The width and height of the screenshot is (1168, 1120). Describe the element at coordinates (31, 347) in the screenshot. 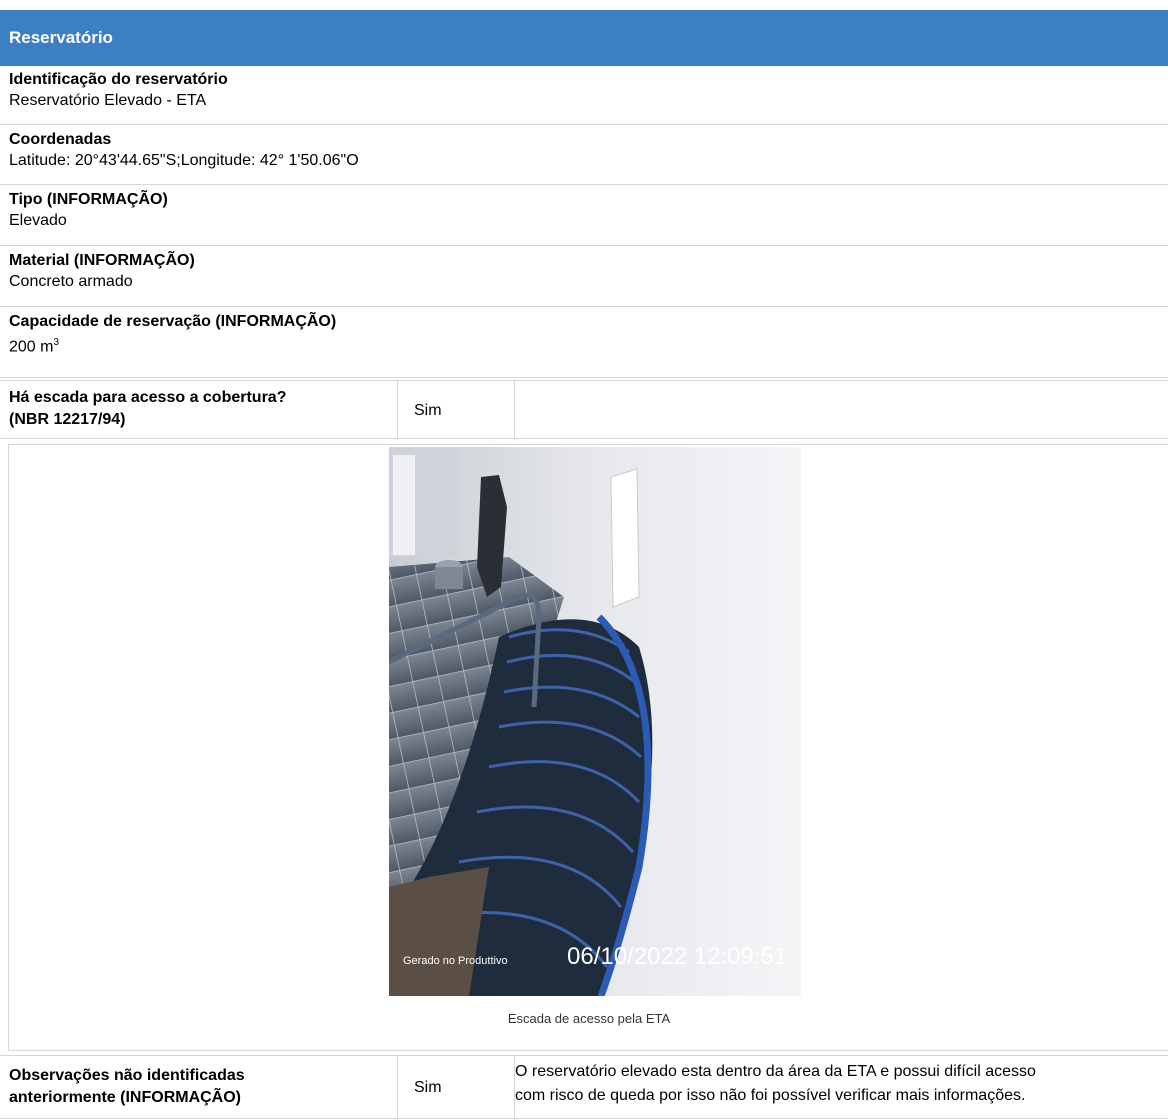

I see `capacity-value: 200 m` at that location.